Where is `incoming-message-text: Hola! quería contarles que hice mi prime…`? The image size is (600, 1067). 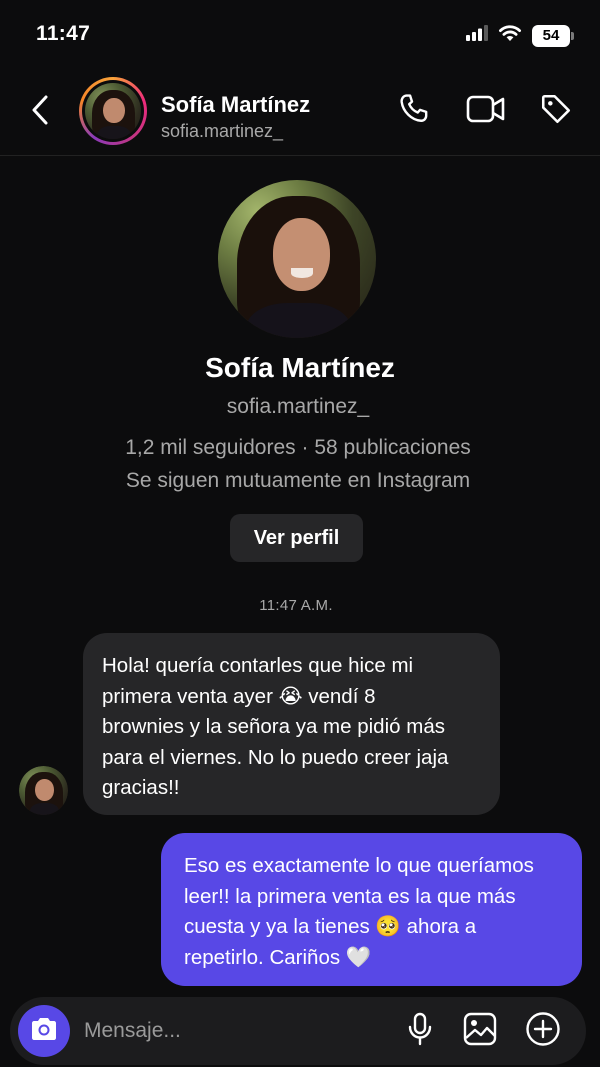
incoming-message-text: Hola! quería contarles que hice mi prime… is located at coordinates (275, 726).